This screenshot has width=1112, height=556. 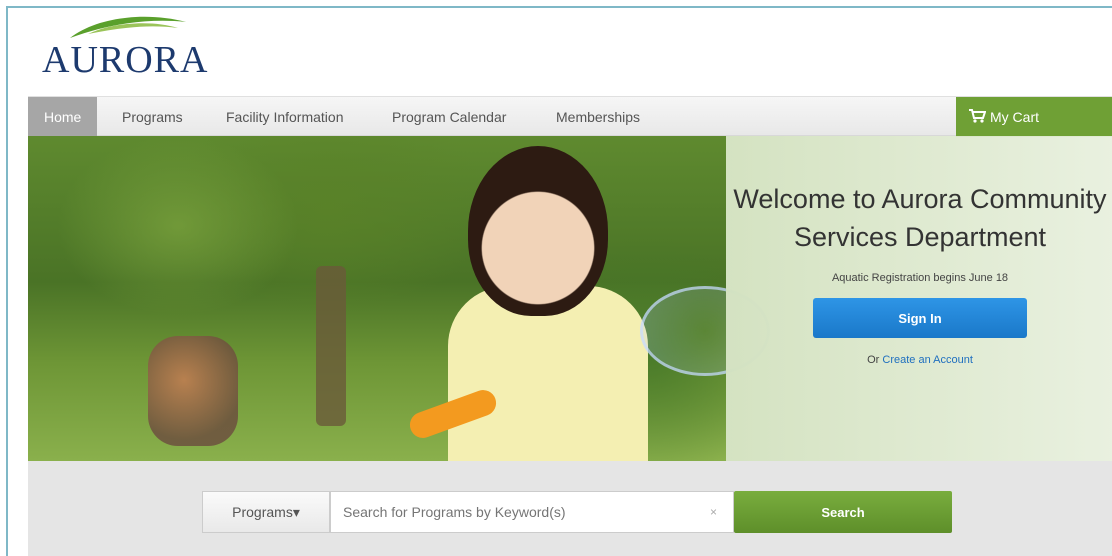 What do you see at coordinates (713, 512) in the screenshot?
I see `clear-icon: ×` at bounding box center [713, 512].